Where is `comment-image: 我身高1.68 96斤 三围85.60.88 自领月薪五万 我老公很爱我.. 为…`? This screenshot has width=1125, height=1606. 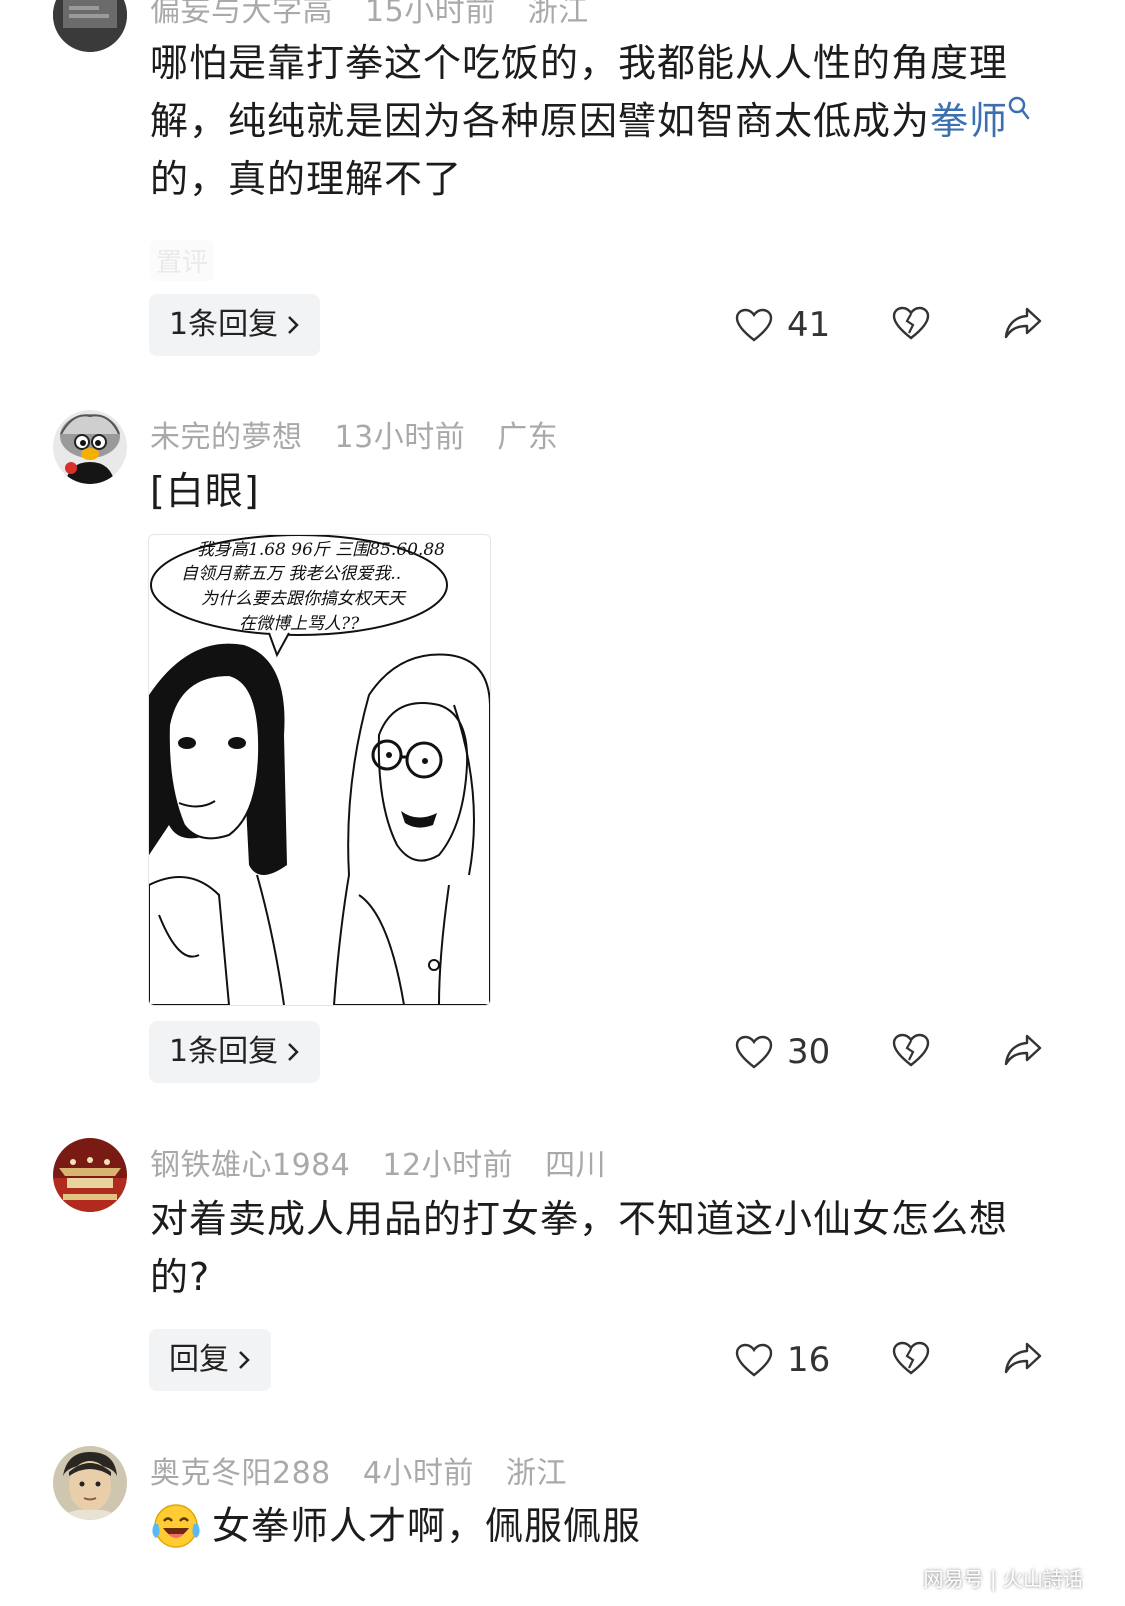 comment-image: 我身高1.68 96斤 三围85.60.88 自领月薪五万 我老公很爱我.. 为… is located at coordinates (319, 770).